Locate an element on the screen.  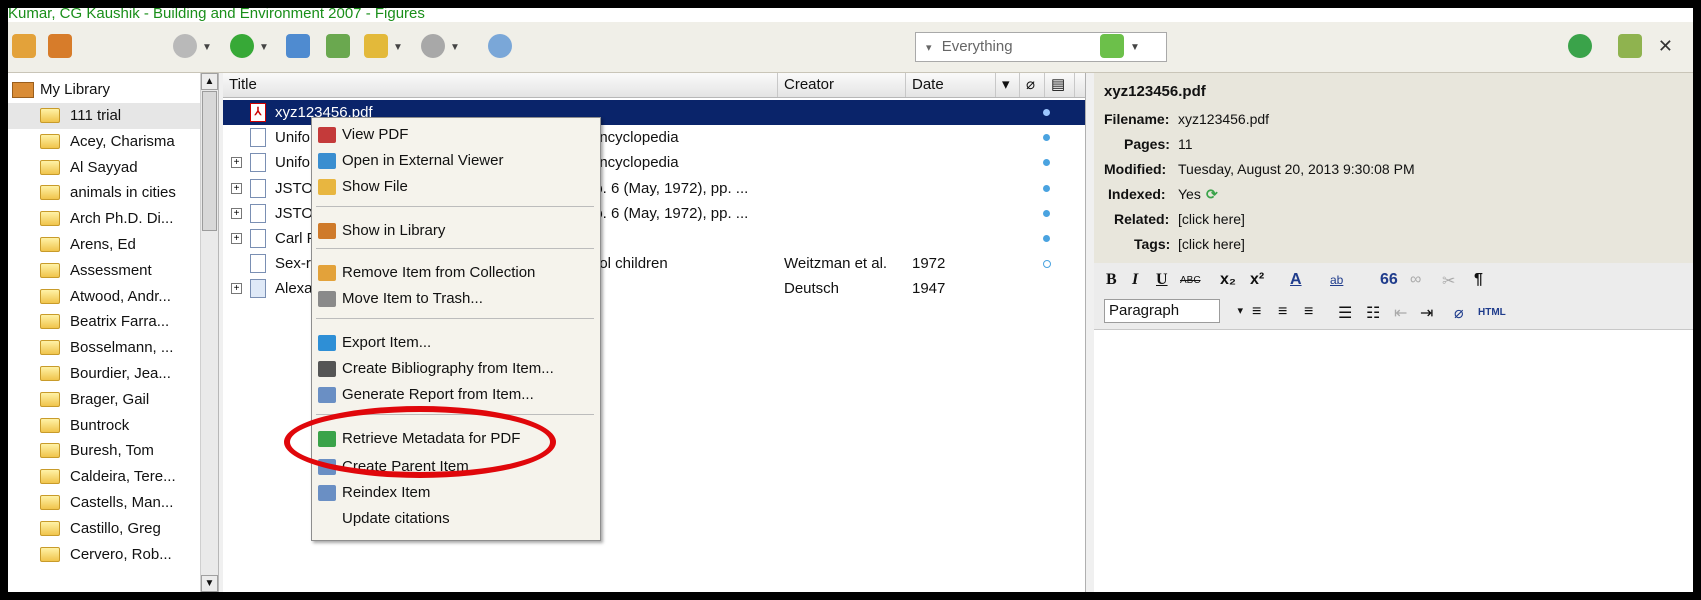
underline-button: U is located at coordinates (1162, 280).